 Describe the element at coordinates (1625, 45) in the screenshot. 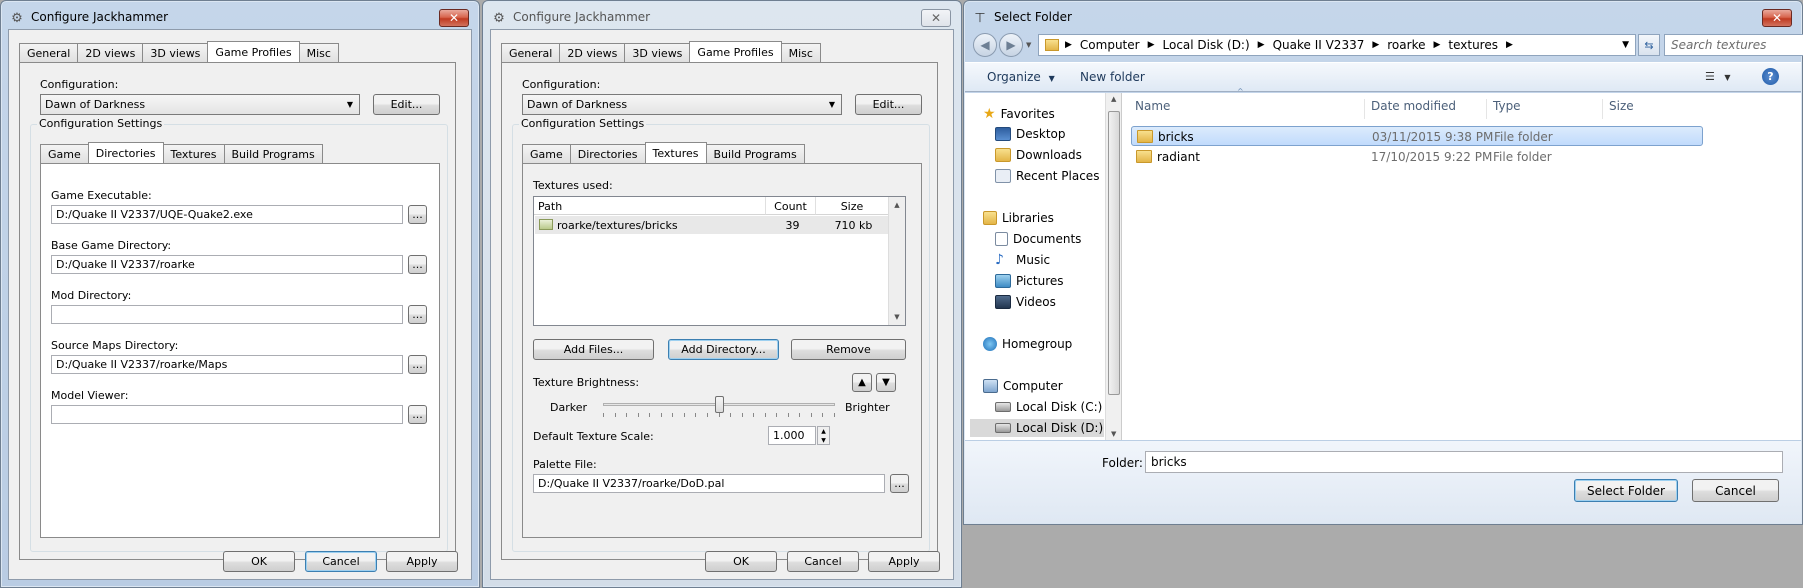

I see `address-dropdown-icon: ▼` at that location.